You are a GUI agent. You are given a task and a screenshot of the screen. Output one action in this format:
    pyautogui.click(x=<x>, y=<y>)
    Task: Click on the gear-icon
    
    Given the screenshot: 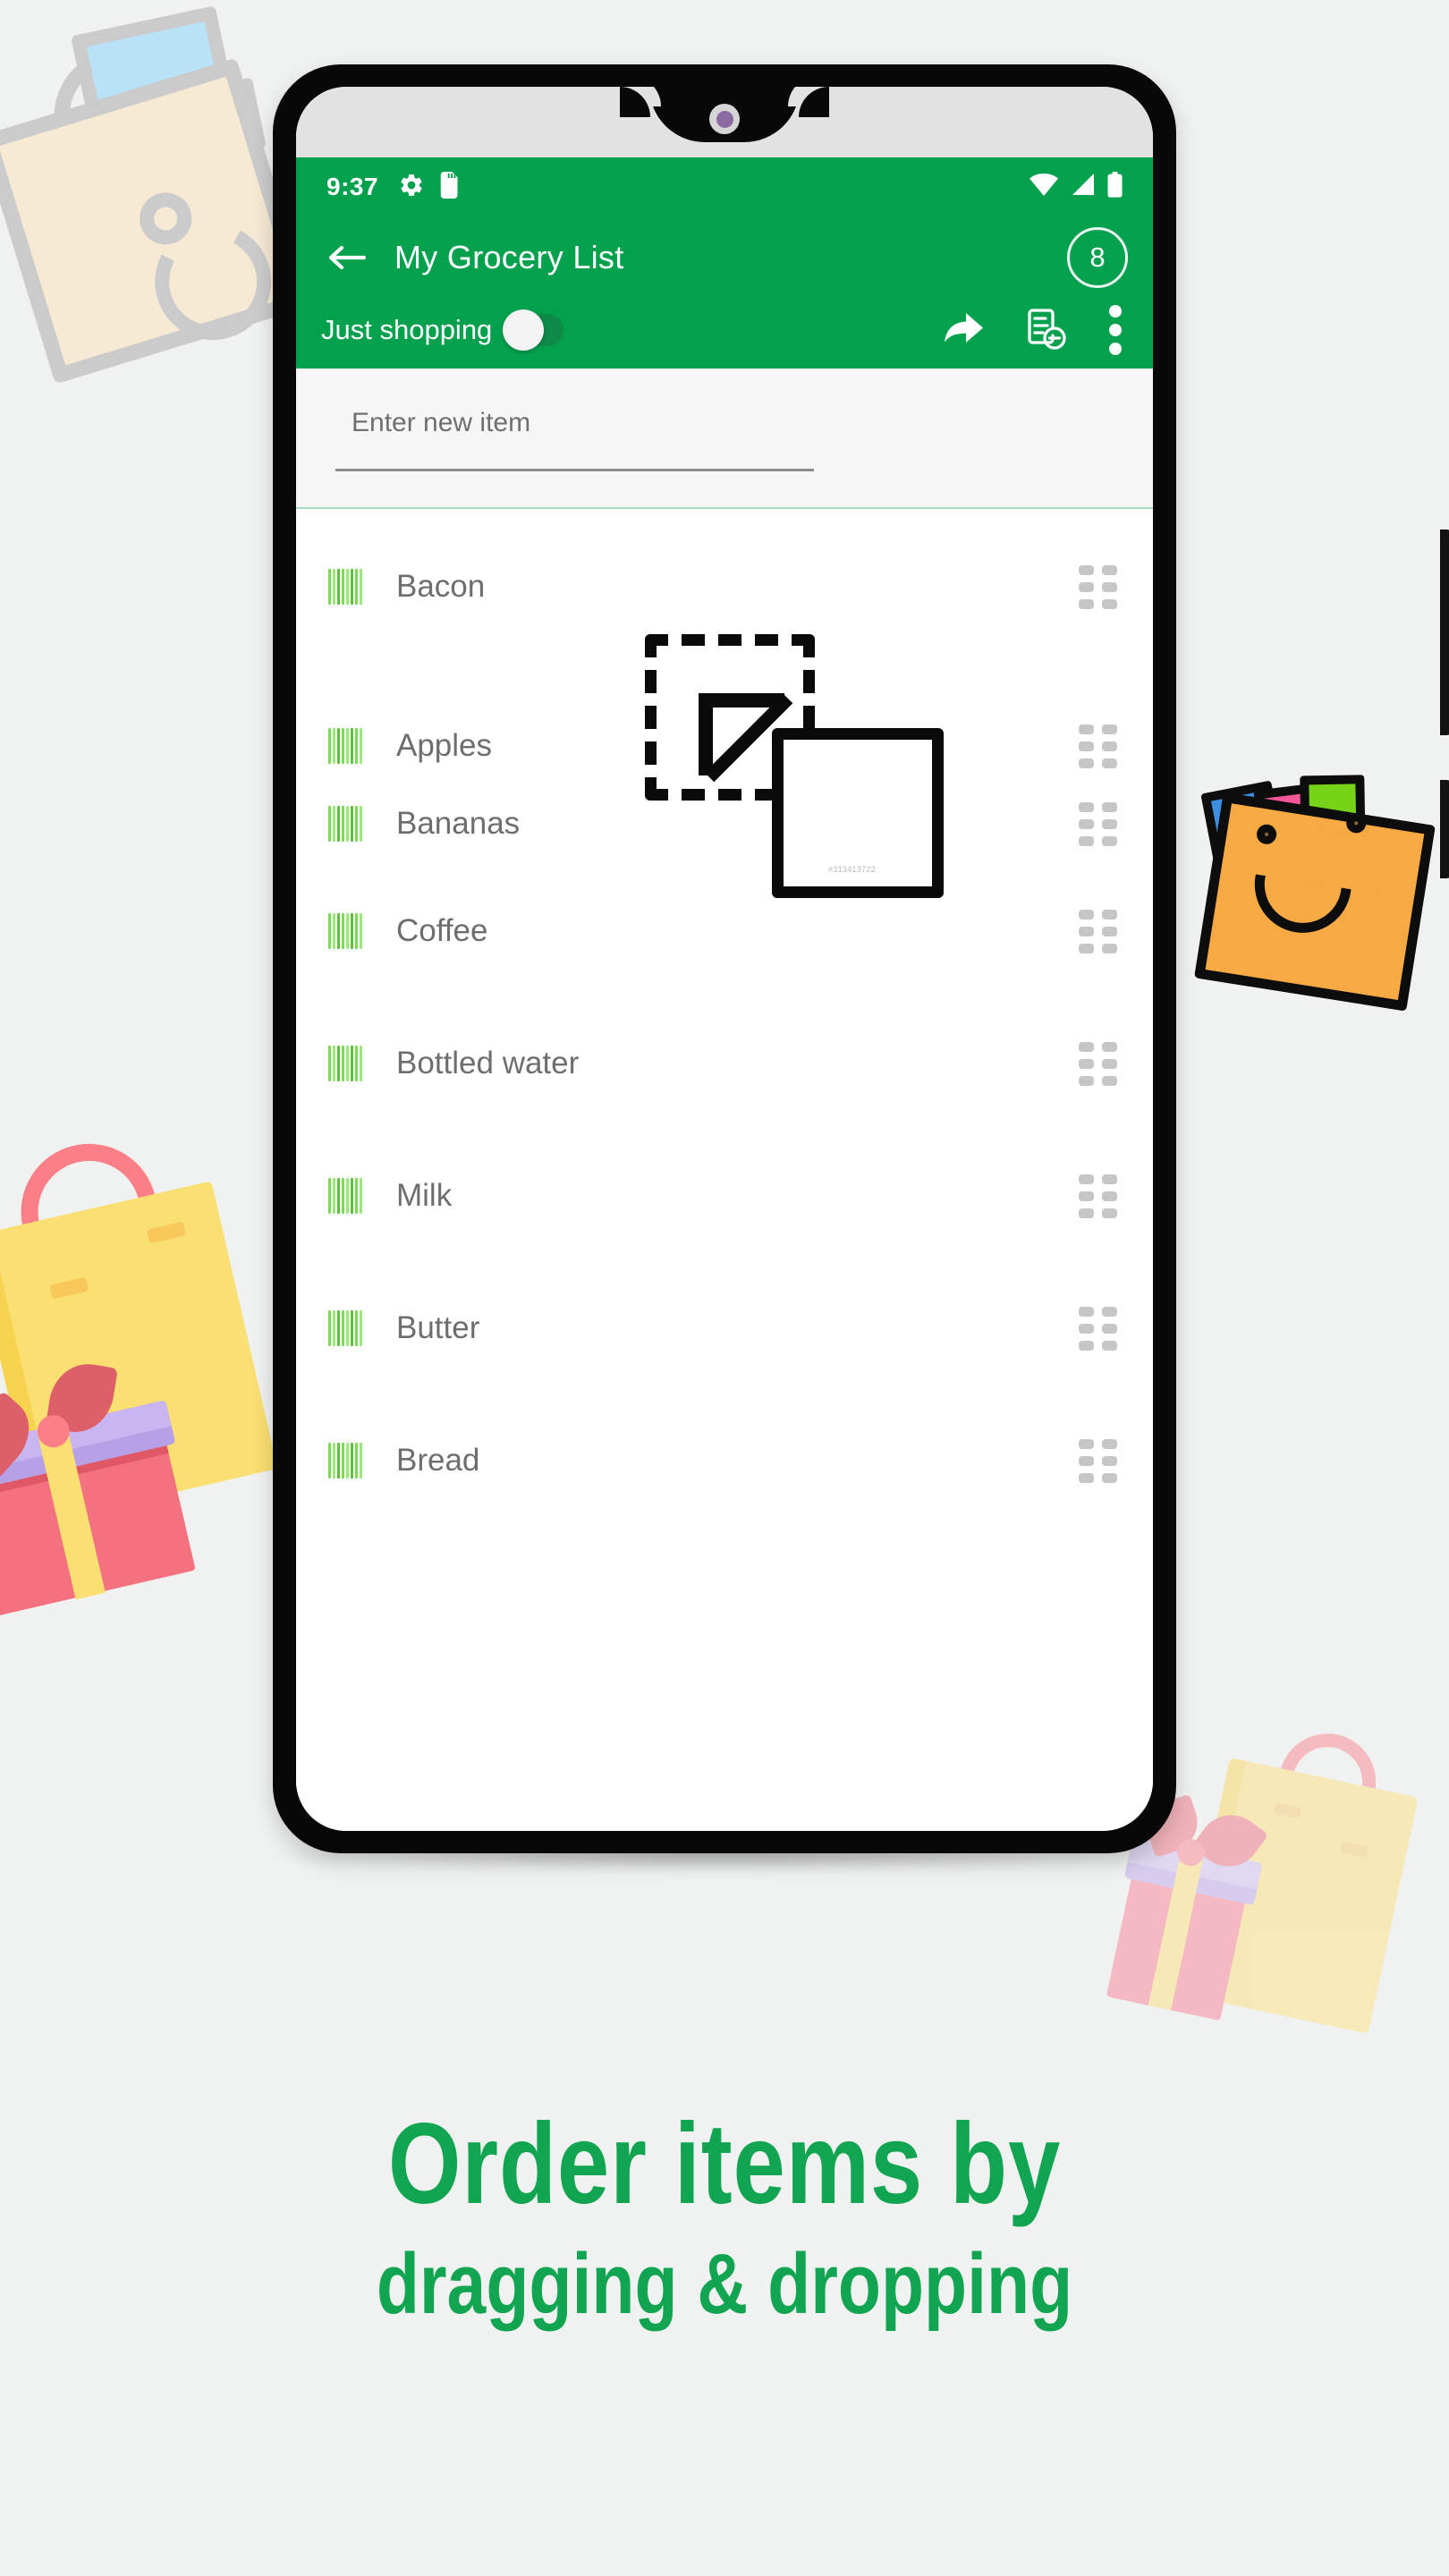 What is the action you would take?
    pyautogui.click(x=411, y=187)
    